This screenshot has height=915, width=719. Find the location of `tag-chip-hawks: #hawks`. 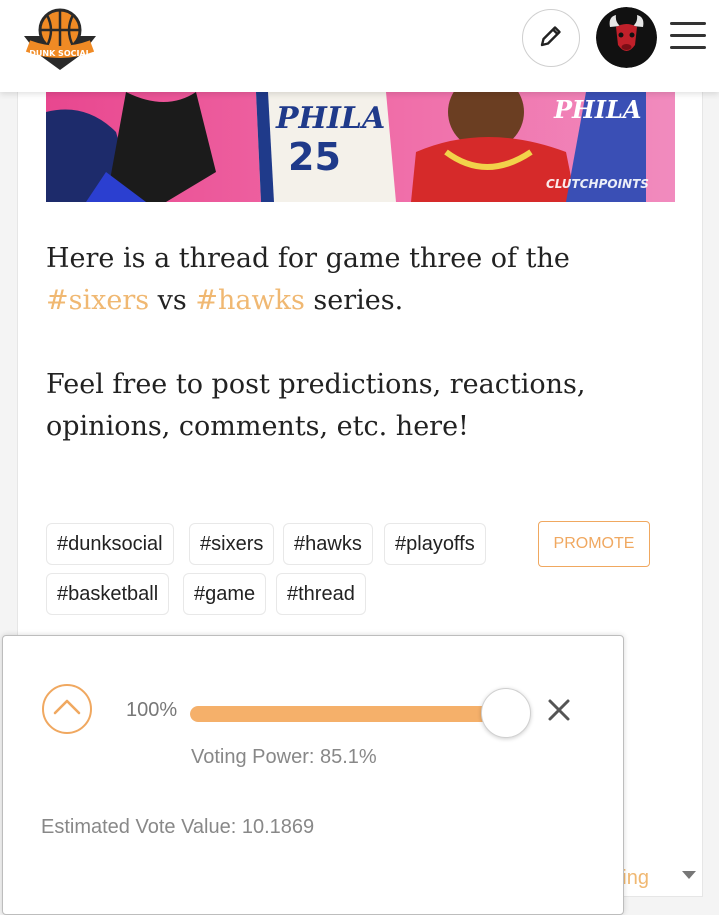

tag-chip-hawks: #hawks is located at coordinates (328, 544).